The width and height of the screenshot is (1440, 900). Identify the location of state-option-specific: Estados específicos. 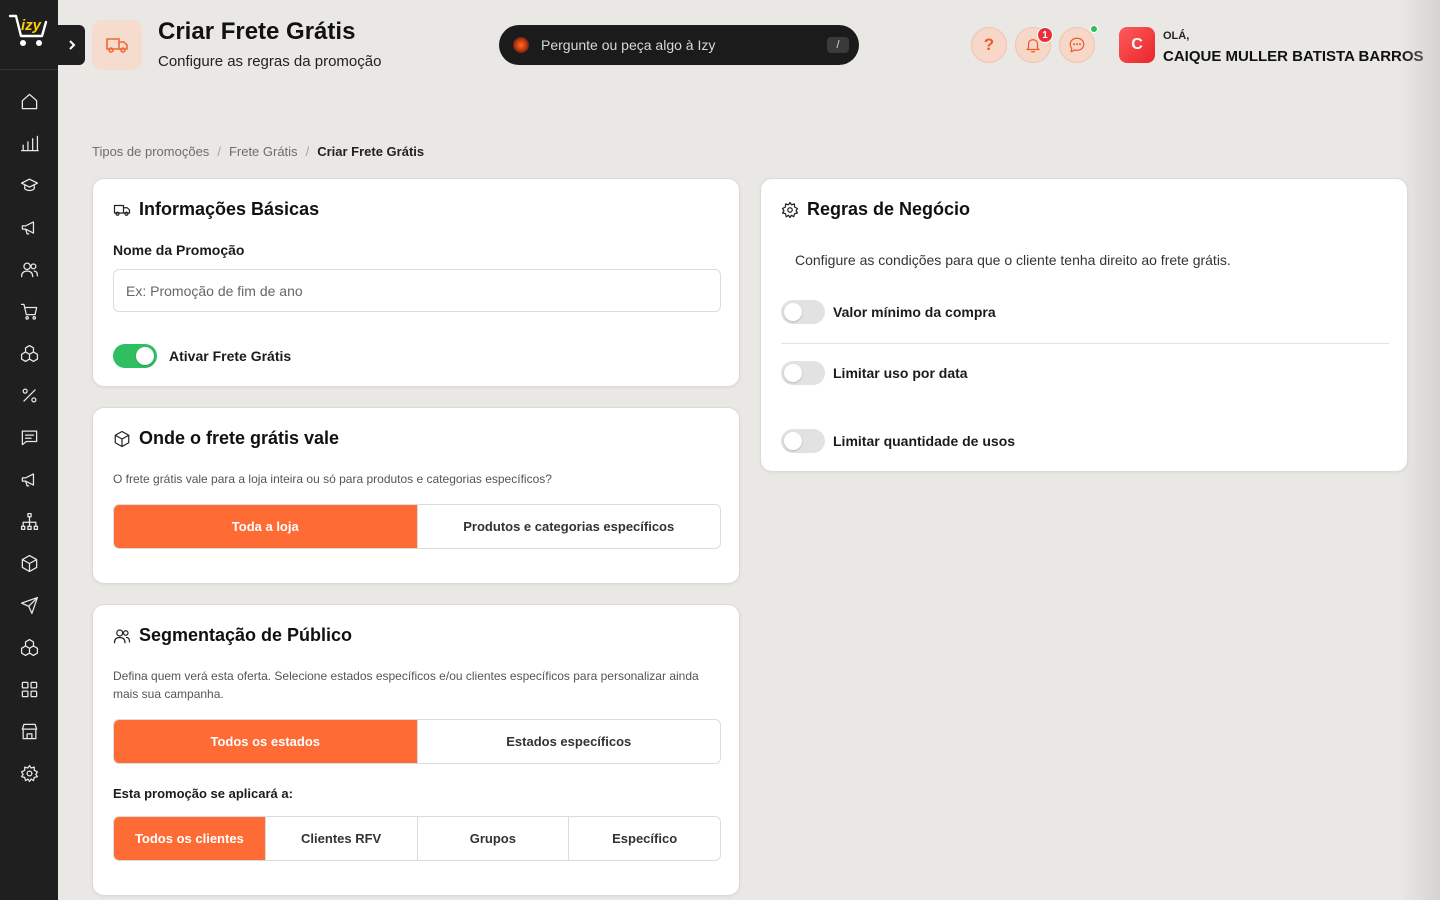
(568, 741).